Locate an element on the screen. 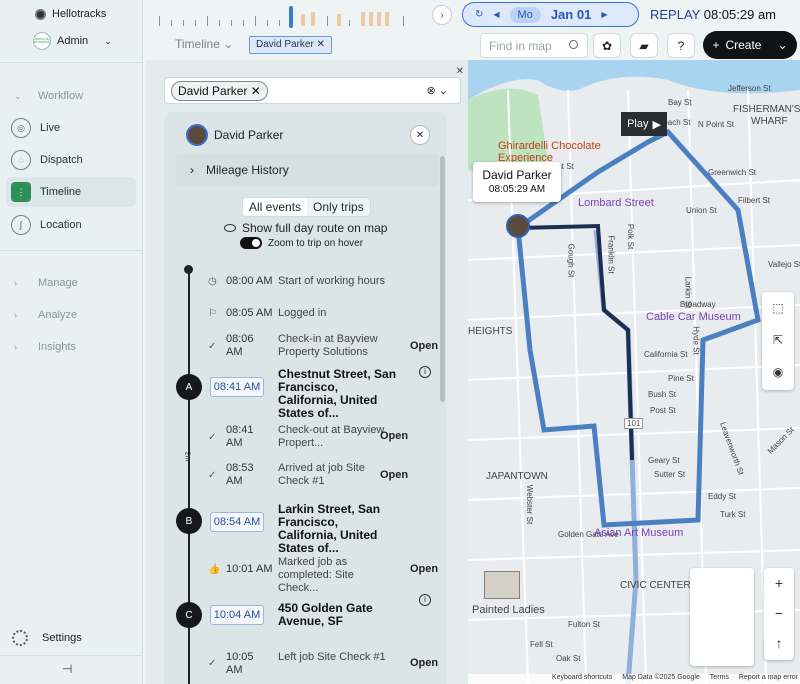 Image resolution: width=800 pixels, height=684 pixels. select-area-icon: ⬚ is located at coordinates (778, 308).